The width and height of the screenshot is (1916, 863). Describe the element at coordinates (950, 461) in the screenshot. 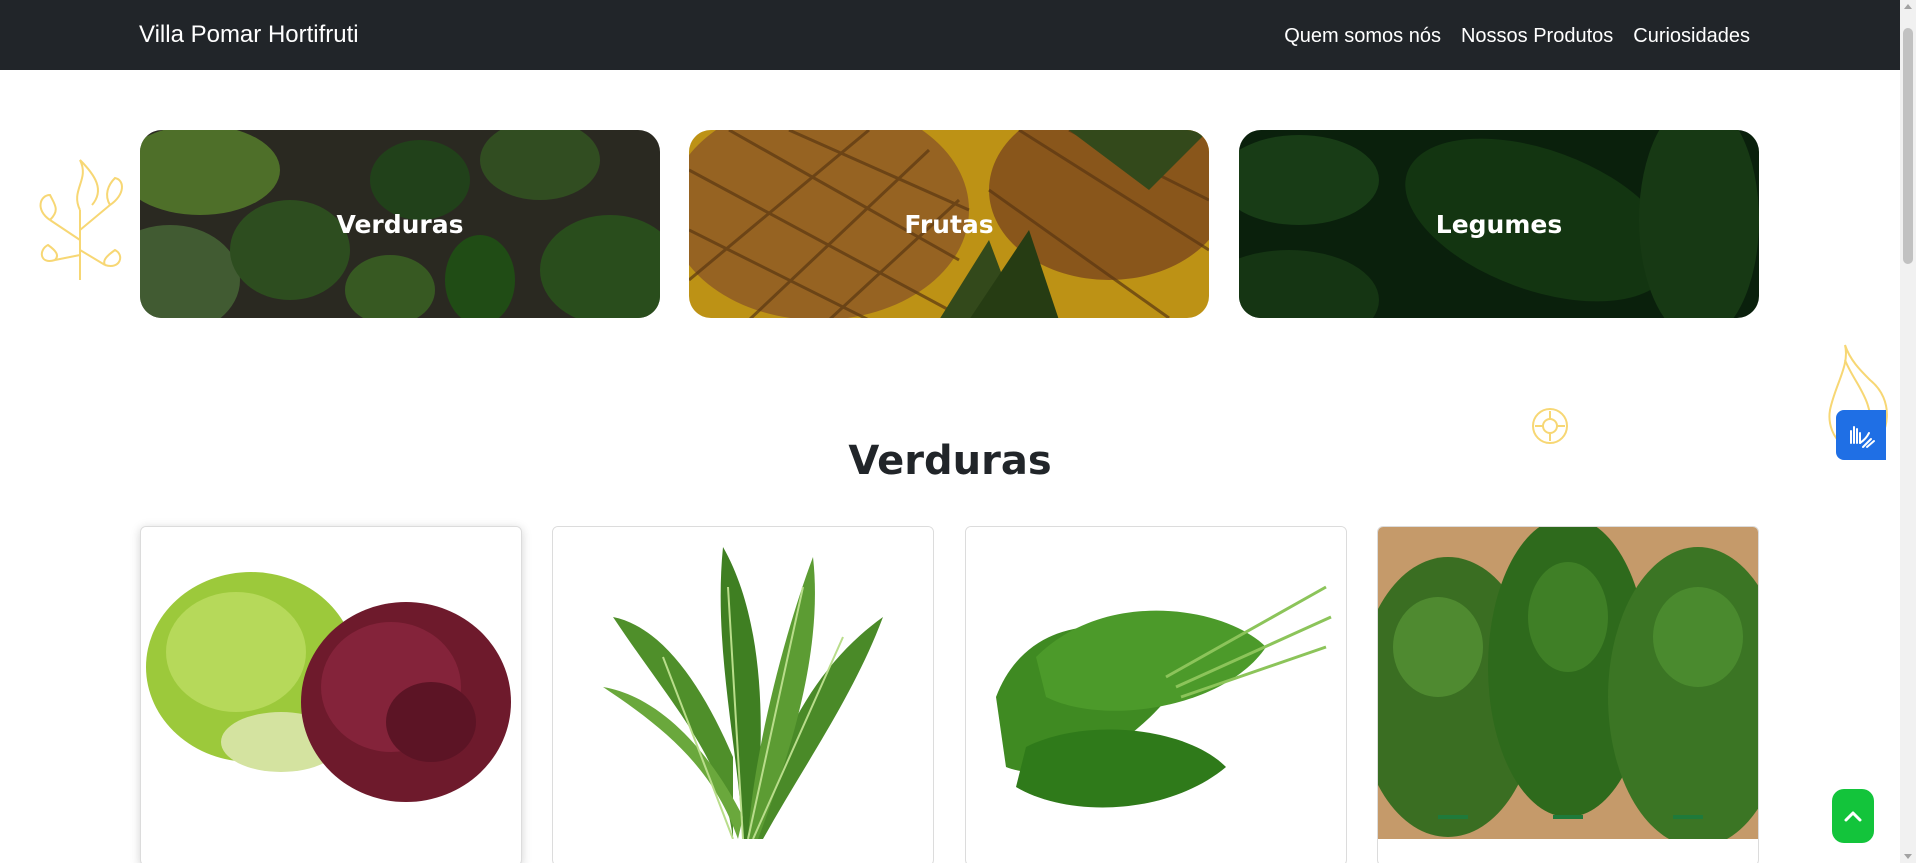

I see `section-title: Verduras` at that location.